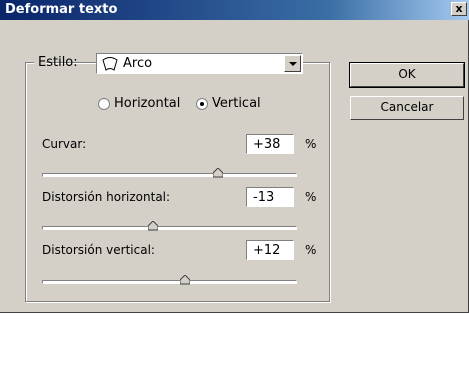  What do you see at coordinates (169, 228) in the screenshot?
I see `horizontal-distortion-slider-track` at bounding box center [169, 228].